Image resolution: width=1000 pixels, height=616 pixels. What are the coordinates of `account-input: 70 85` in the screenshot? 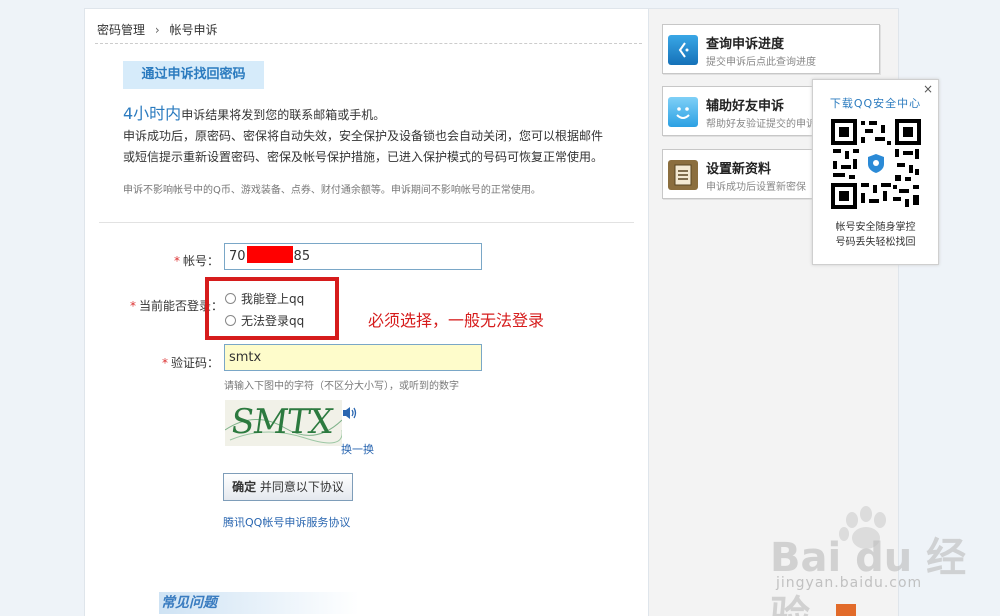 It's located at (353, 256).